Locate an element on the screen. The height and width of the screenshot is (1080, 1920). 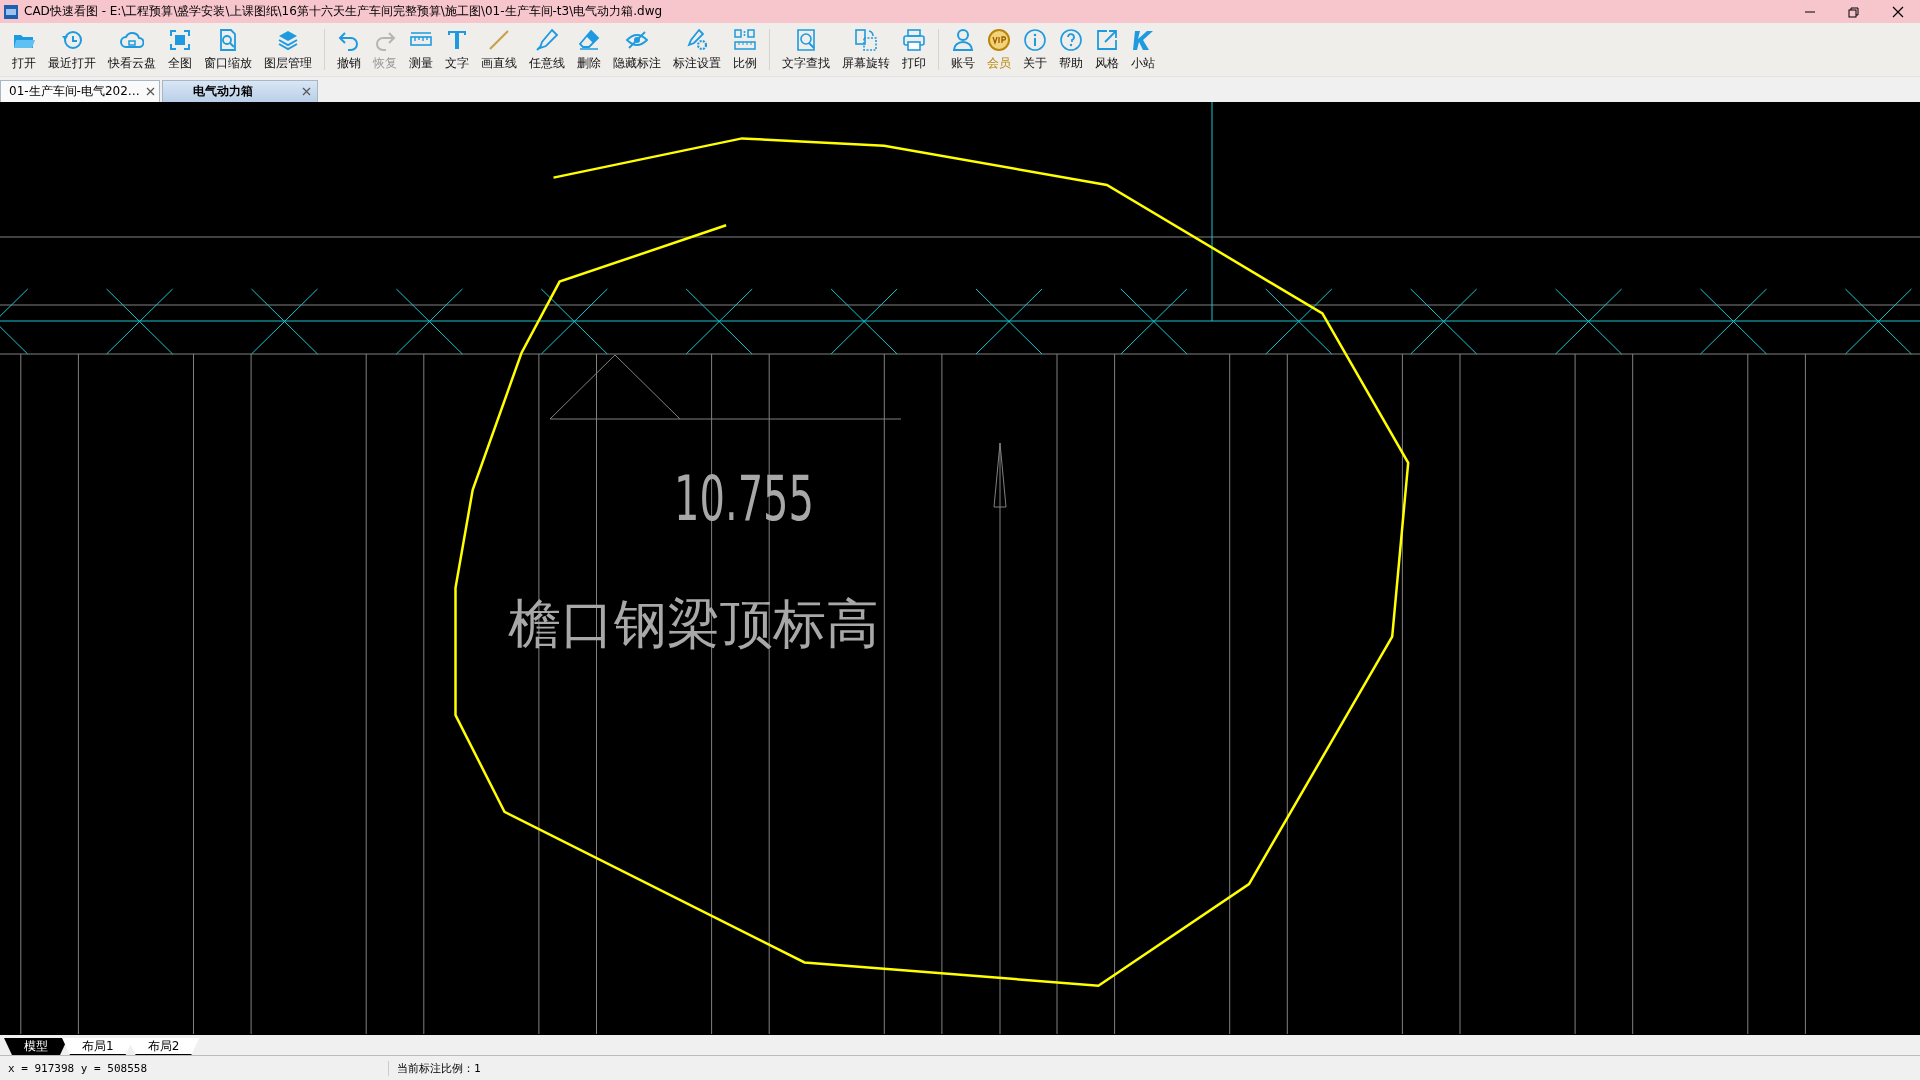
toolbar-button: 屏幕旋转 is located at coordinates (866, 49).